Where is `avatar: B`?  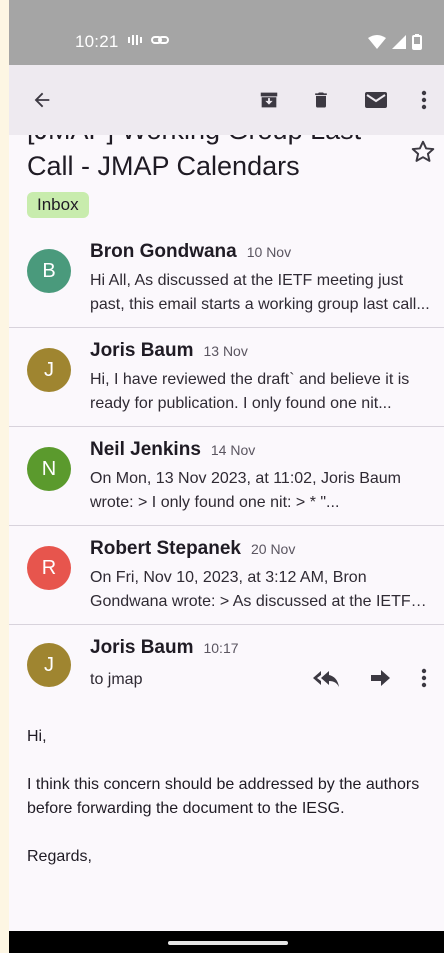
avatar: B is located at coordinates (49, 271).